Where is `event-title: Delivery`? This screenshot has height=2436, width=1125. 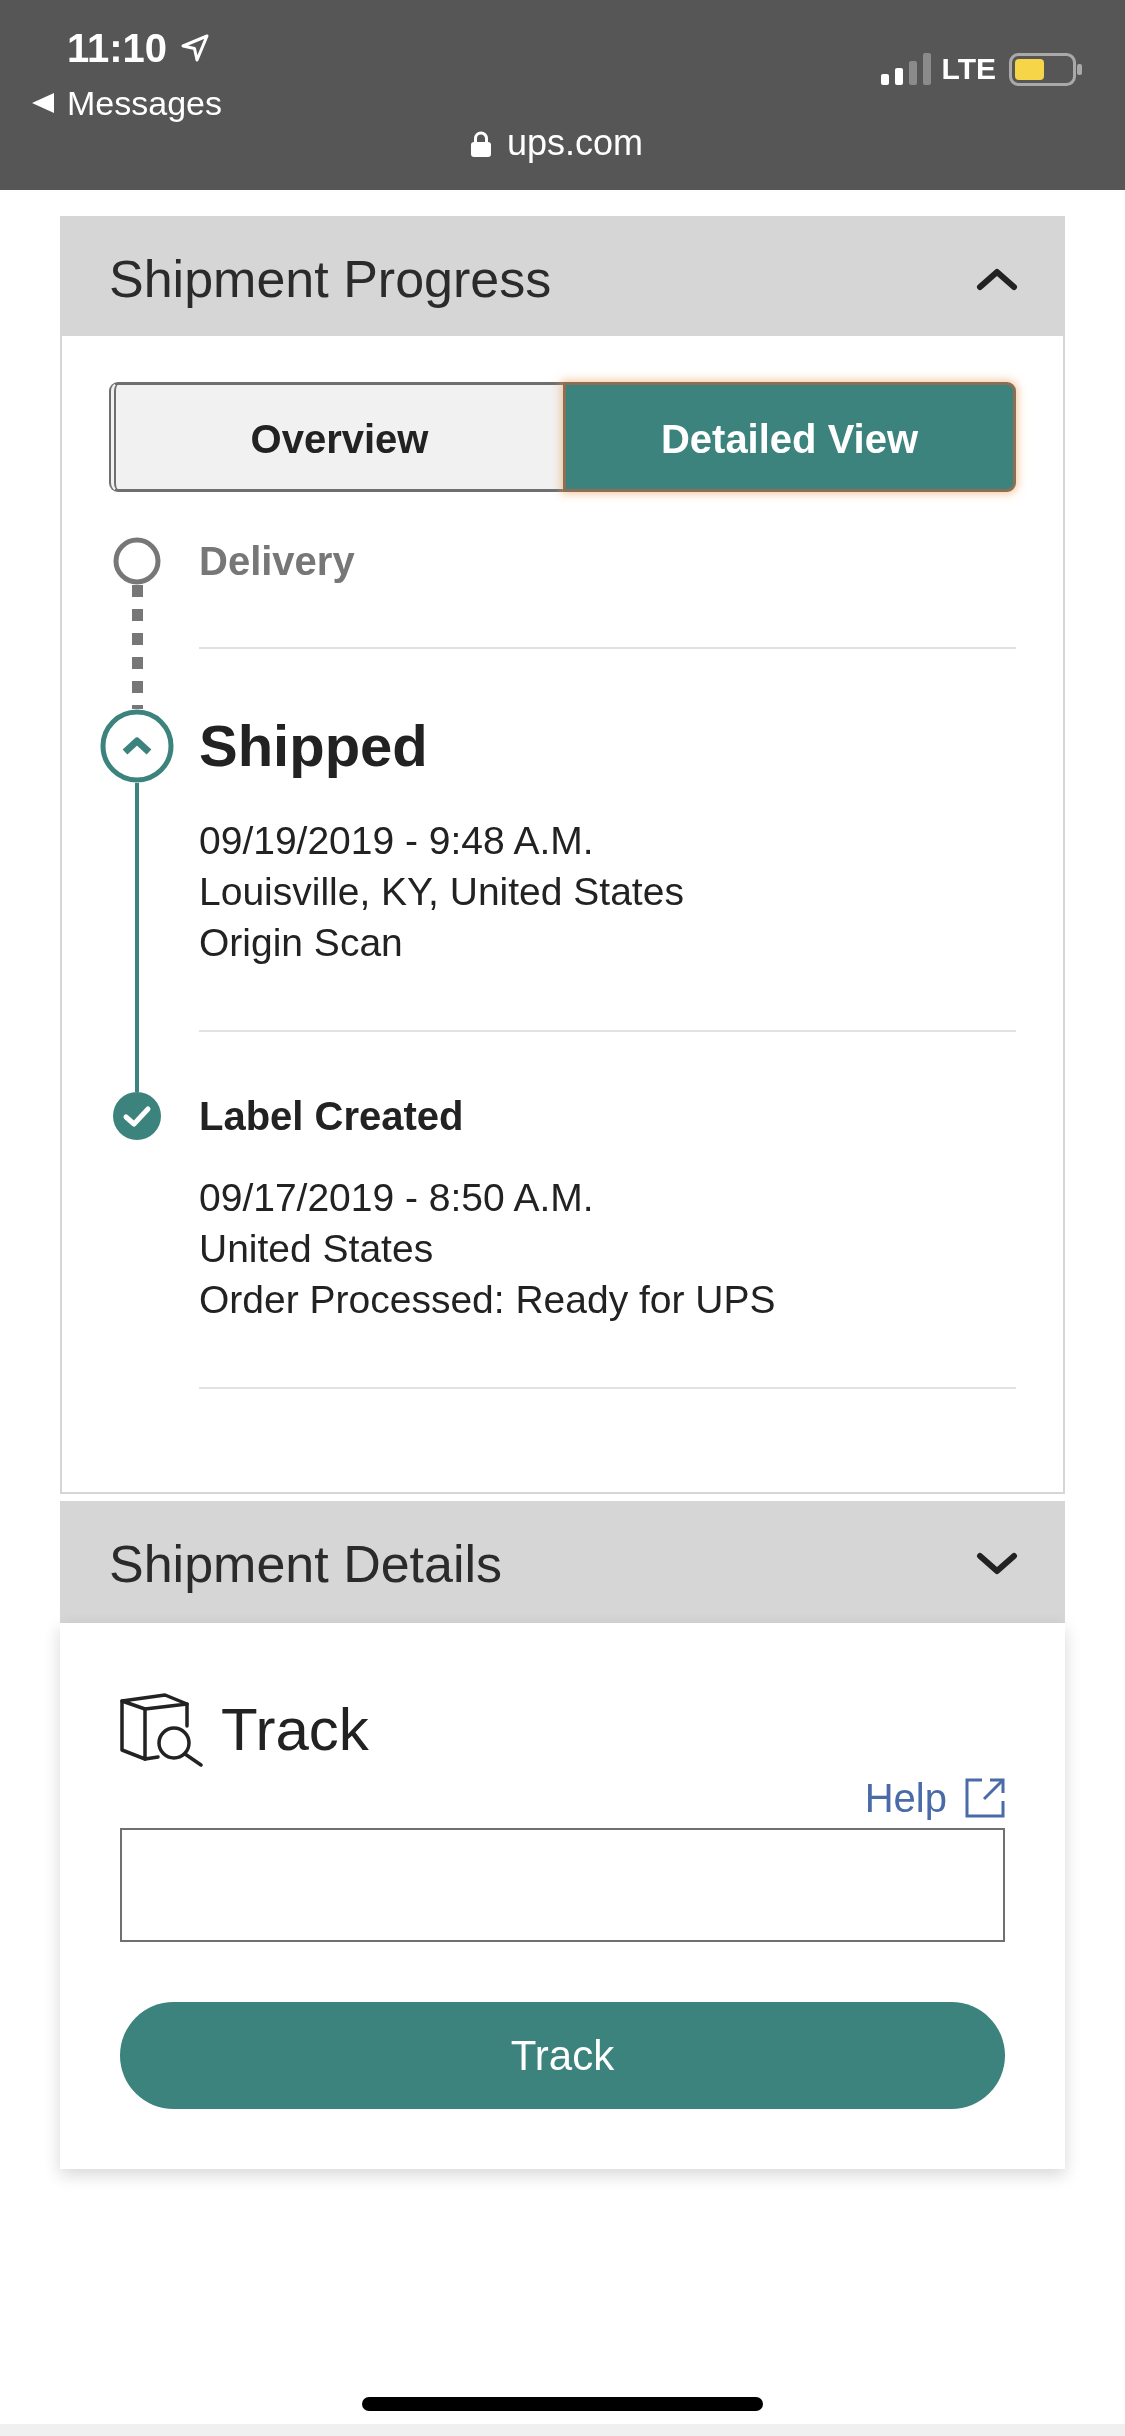 event-title: Delivery is located at coordinates (277, 561).